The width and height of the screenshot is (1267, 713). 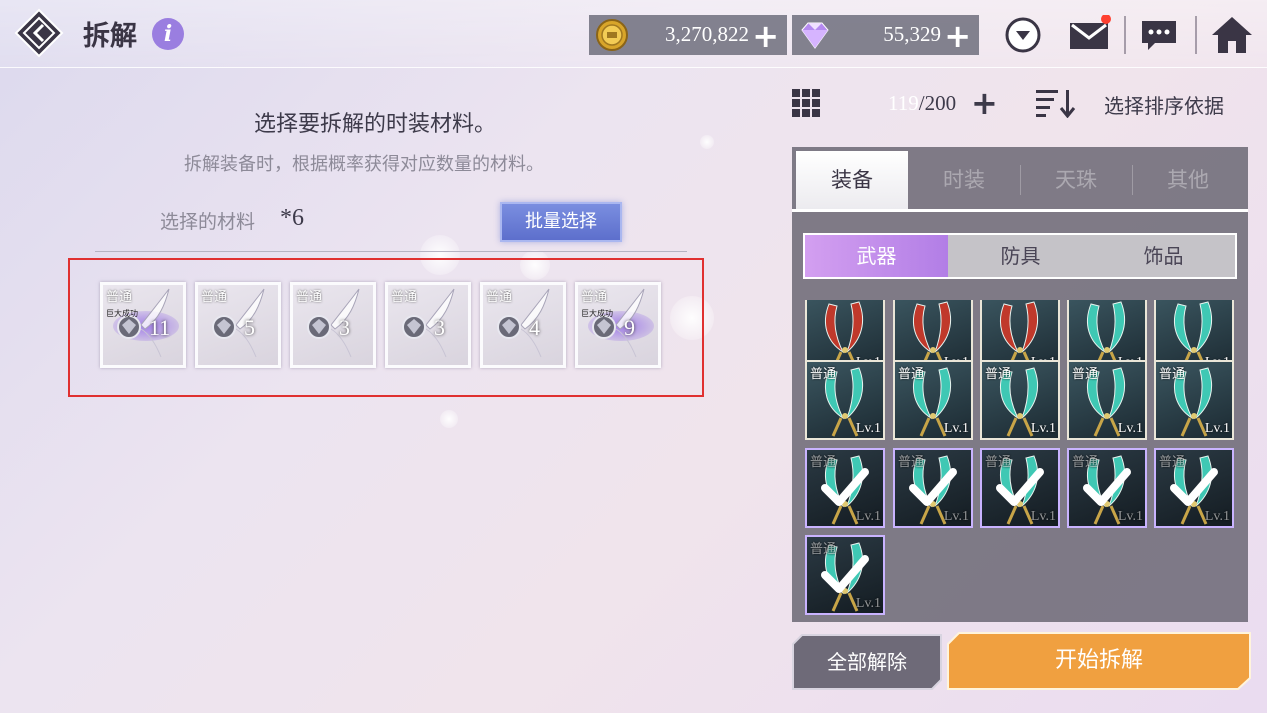 What do you see at coordinates (629, 327) in the screenshot?
I see `material-quantity: 9` at bounding box center [629, 327].